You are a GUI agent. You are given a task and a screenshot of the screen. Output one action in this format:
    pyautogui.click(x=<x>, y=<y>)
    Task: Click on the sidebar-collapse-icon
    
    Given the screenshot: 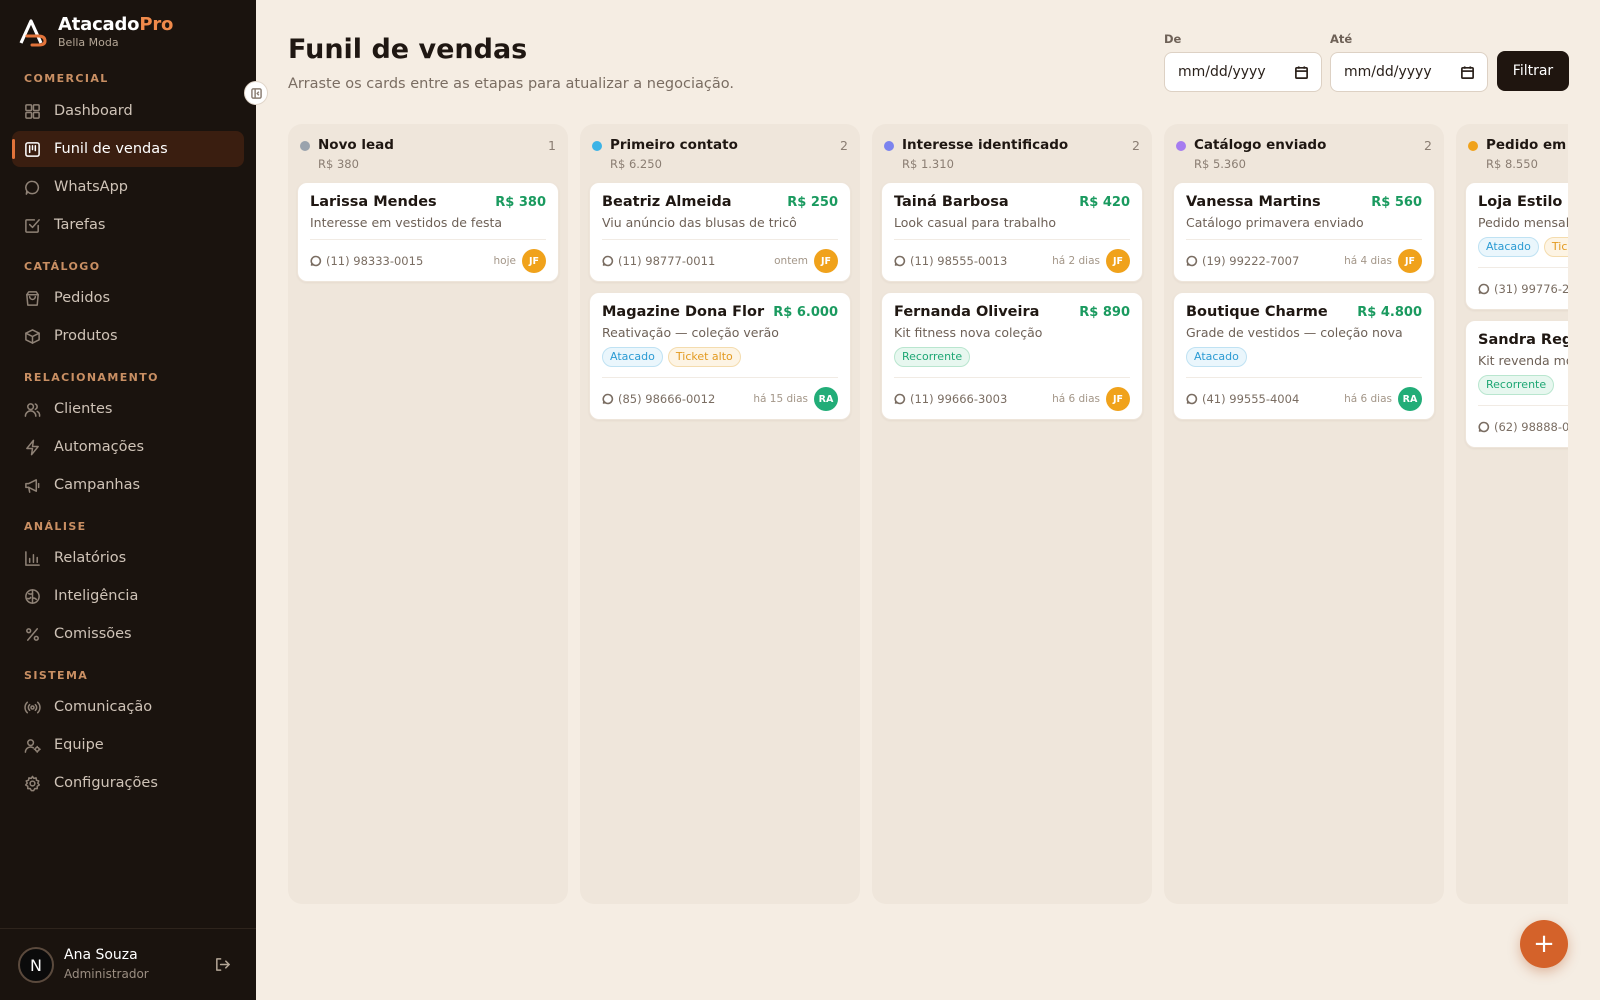 What is the action you would take?
    pyautogui.click(x=256, y=93)
    